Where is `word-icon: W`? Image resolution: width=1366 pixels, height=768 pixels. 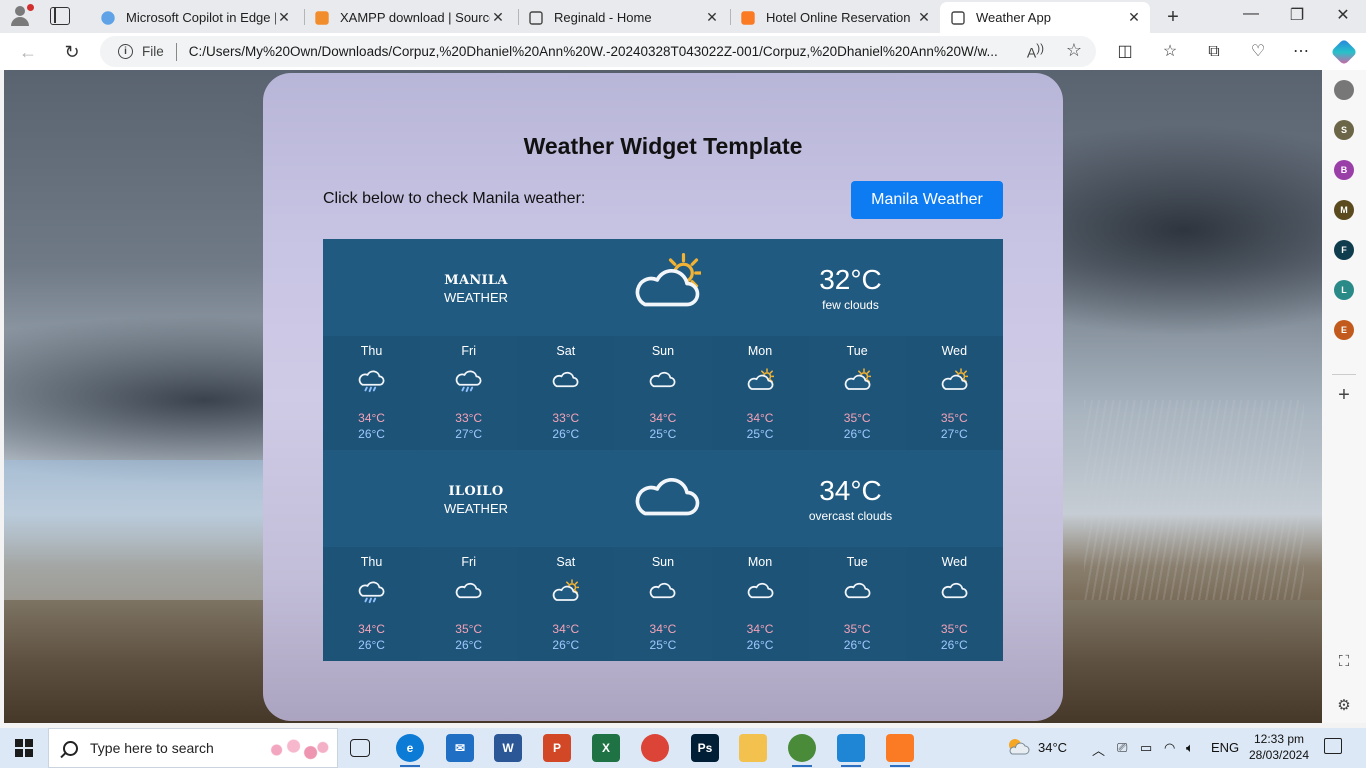
word-icon: W is located at coordinates (508, 748).